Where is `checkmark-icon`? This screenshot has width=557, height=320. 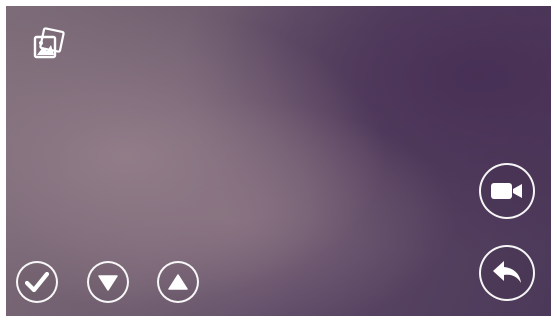
checkmark-icon is located at coordinates (37, 282).